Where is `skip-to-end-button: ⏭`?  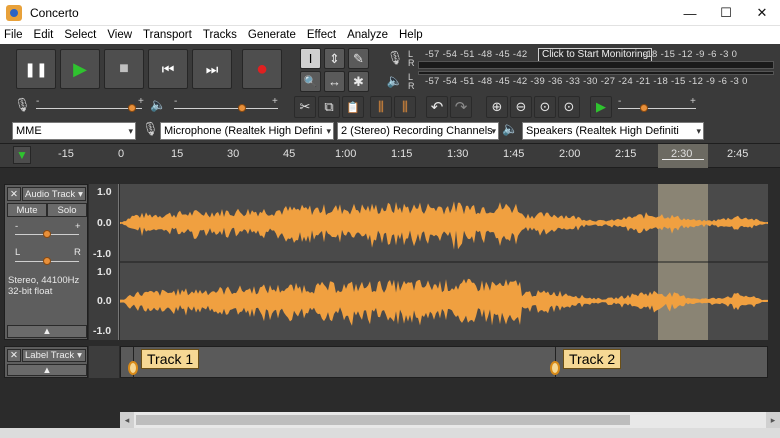 skip-to-end-button: ⏭ is located at coordinates (212, 69).